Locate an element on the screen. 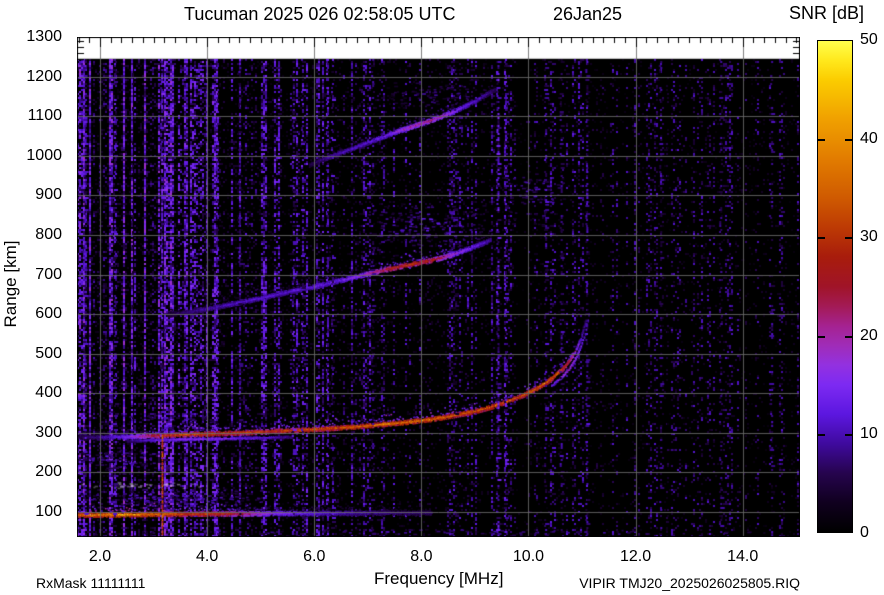 This screenshot has height=595, width=884. plot-date: 26Jan25 is located at coordinates (588, 14).